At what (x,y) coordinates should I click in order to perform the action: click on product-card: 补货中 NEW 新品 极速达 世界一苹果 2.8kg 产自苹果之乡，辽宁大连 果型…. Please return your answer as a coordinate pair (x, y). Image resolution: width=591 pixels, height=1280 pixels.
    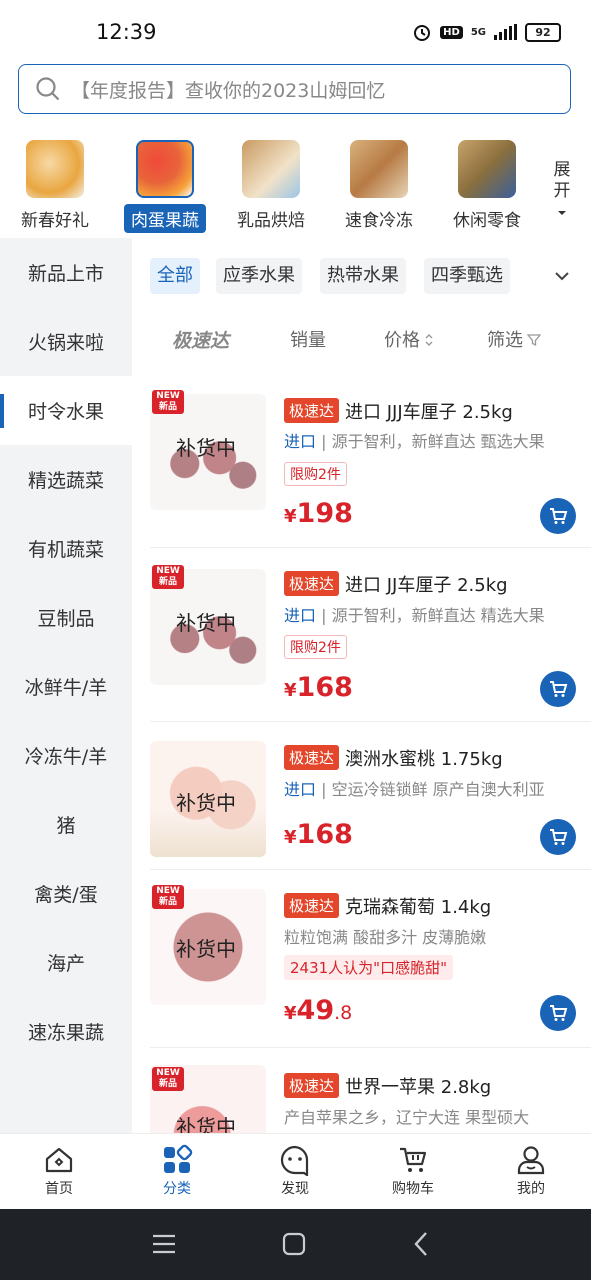
    Looking at the image, I should click on (370, 1090).